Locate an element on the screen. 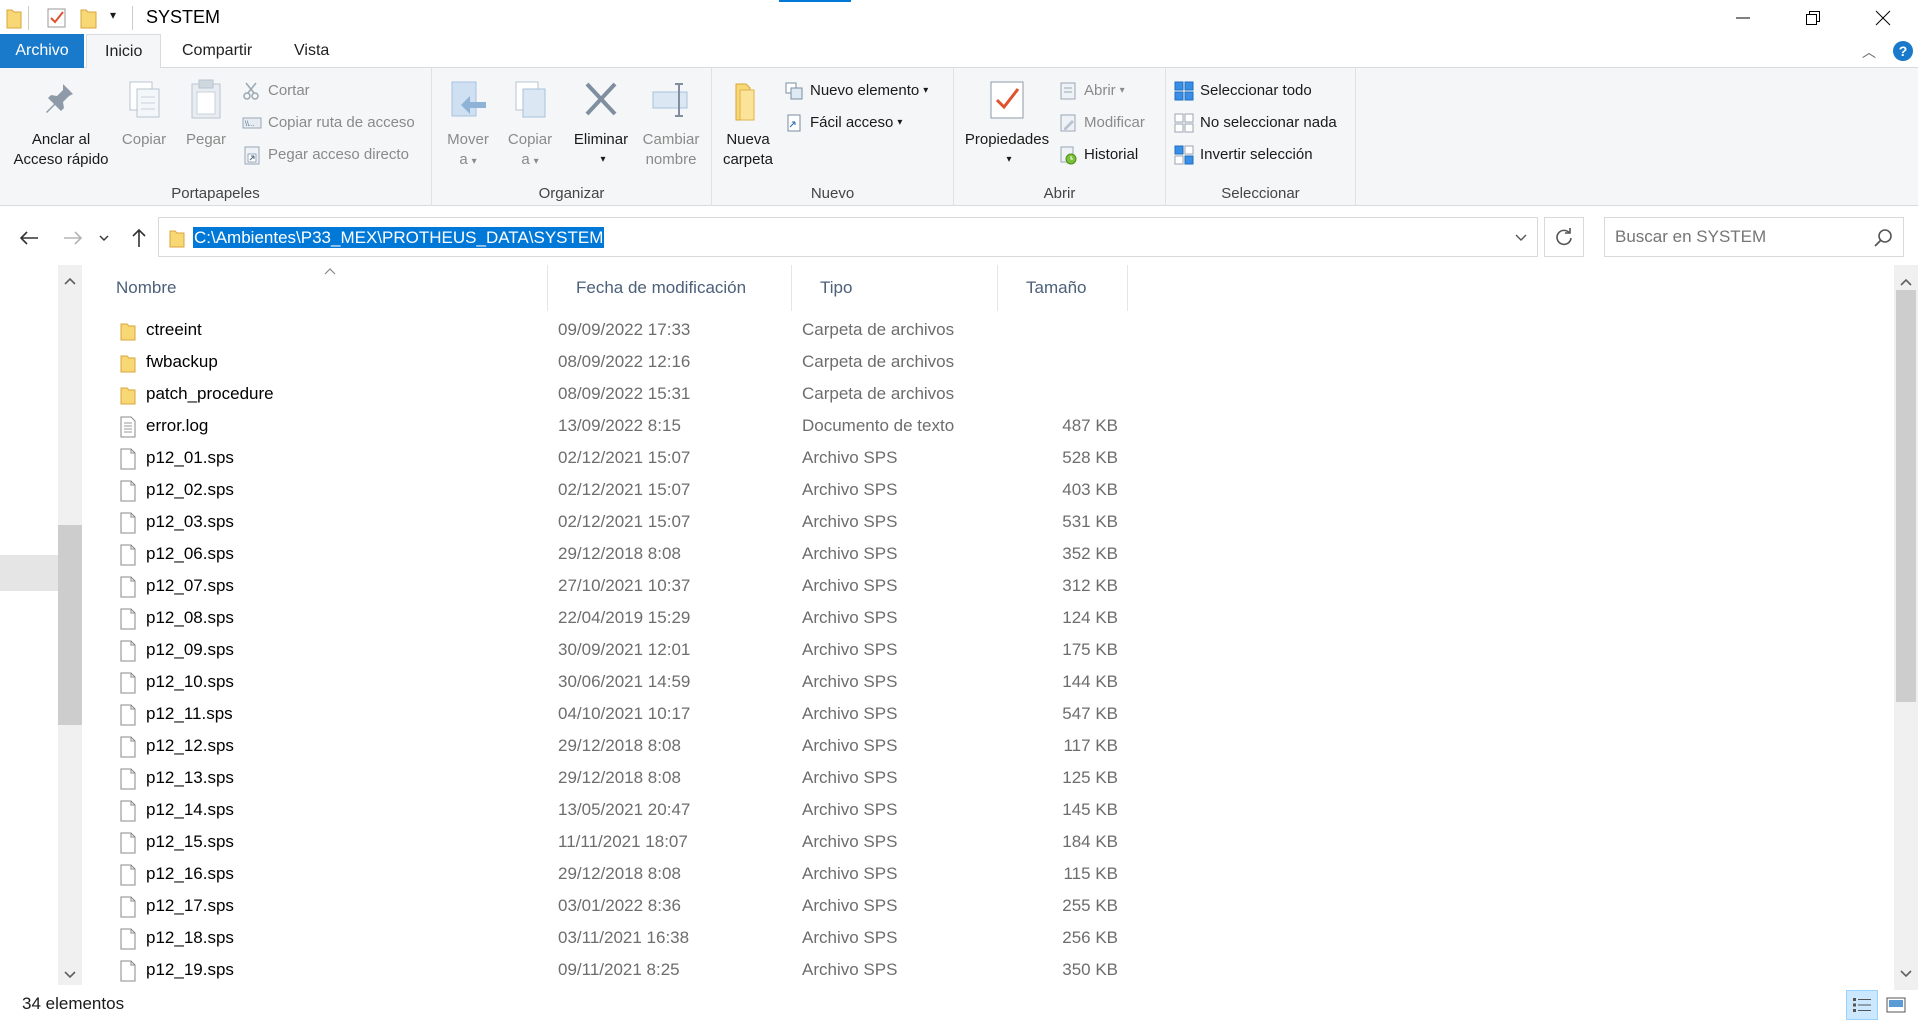  search-input is located at coordinates (1735, 237).